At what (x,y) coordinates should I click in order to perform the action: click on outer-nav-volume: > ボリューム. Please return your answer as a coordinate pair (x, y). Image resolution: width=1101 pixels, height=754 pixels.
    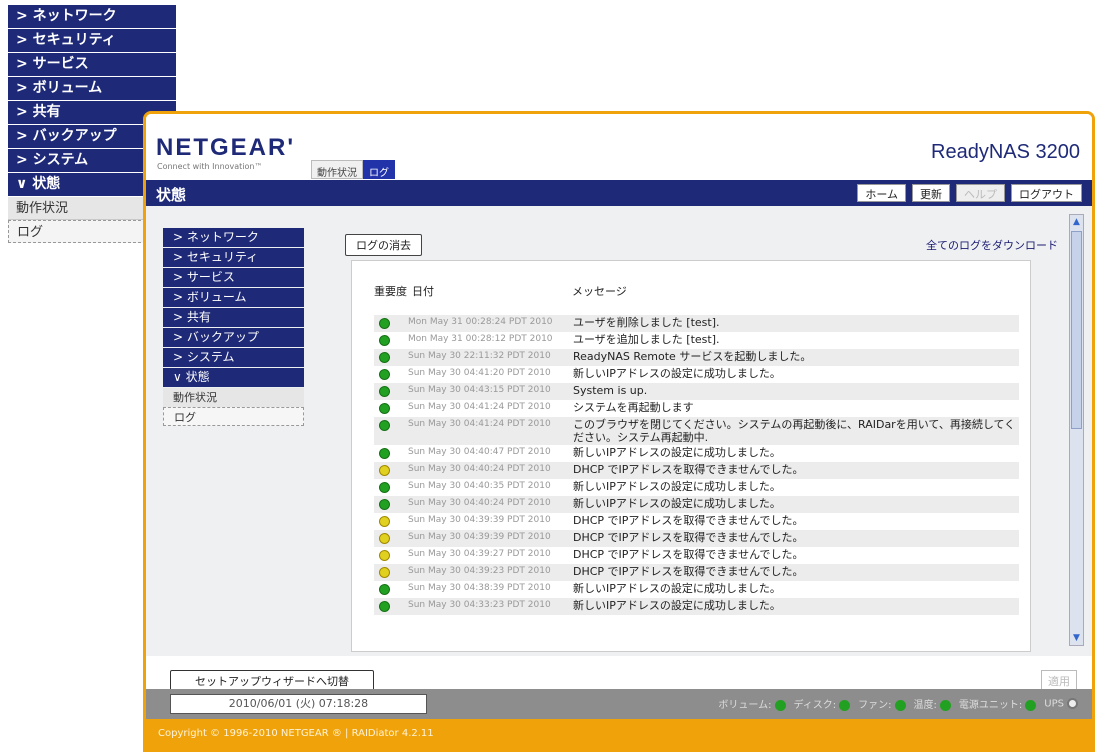
    Looking at the image, I should click on (92, 88).